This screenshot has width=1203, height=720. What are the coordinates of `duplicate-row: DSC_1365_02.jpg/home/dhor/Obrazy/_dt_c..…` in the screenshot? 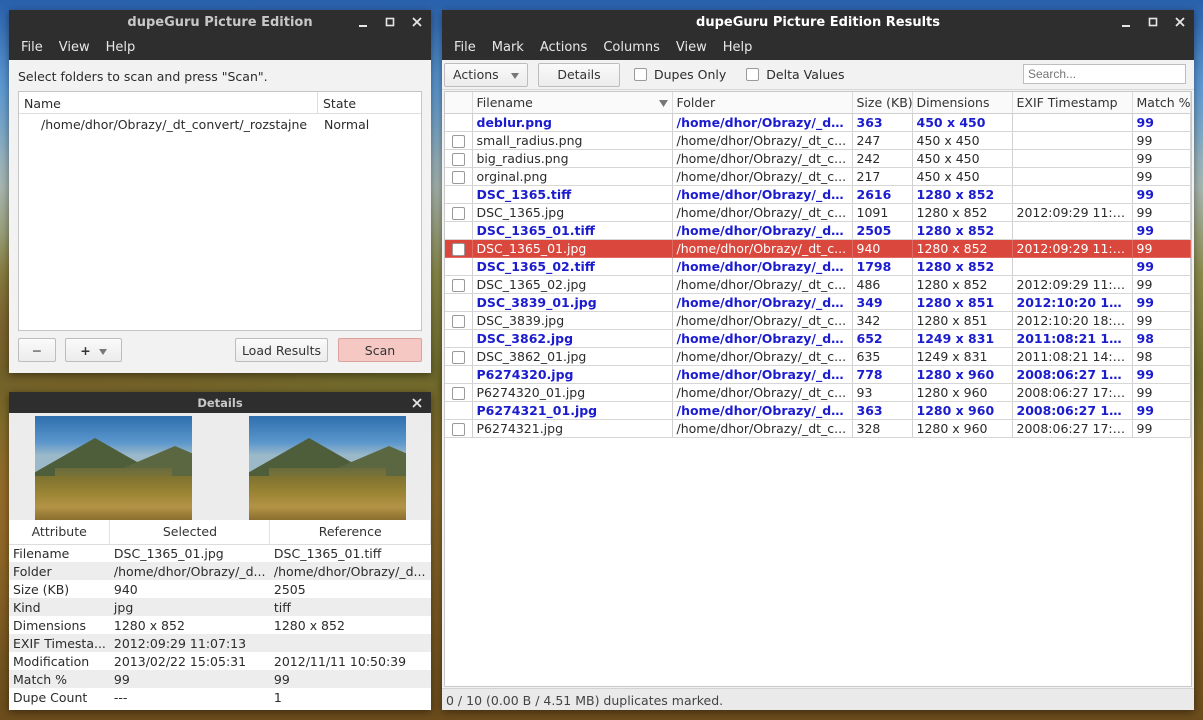 It's located at (818, 284).